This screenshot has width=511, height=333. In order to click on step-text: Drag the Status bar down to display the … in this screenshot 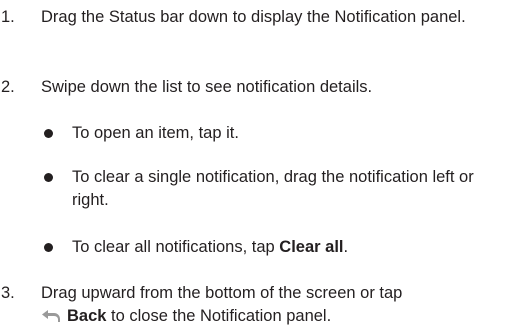, I will do `click(253, 17)`.